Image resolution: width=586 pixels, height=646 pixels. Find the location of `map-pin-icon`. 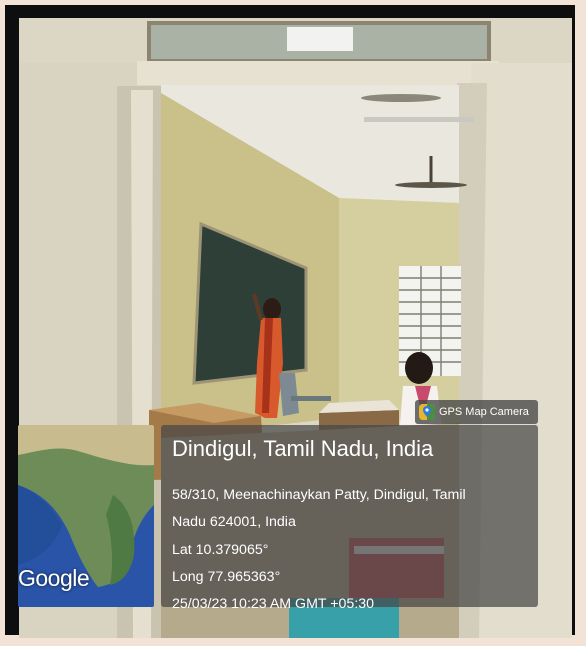

map-pin-icon is located at coordinates (427, 412).